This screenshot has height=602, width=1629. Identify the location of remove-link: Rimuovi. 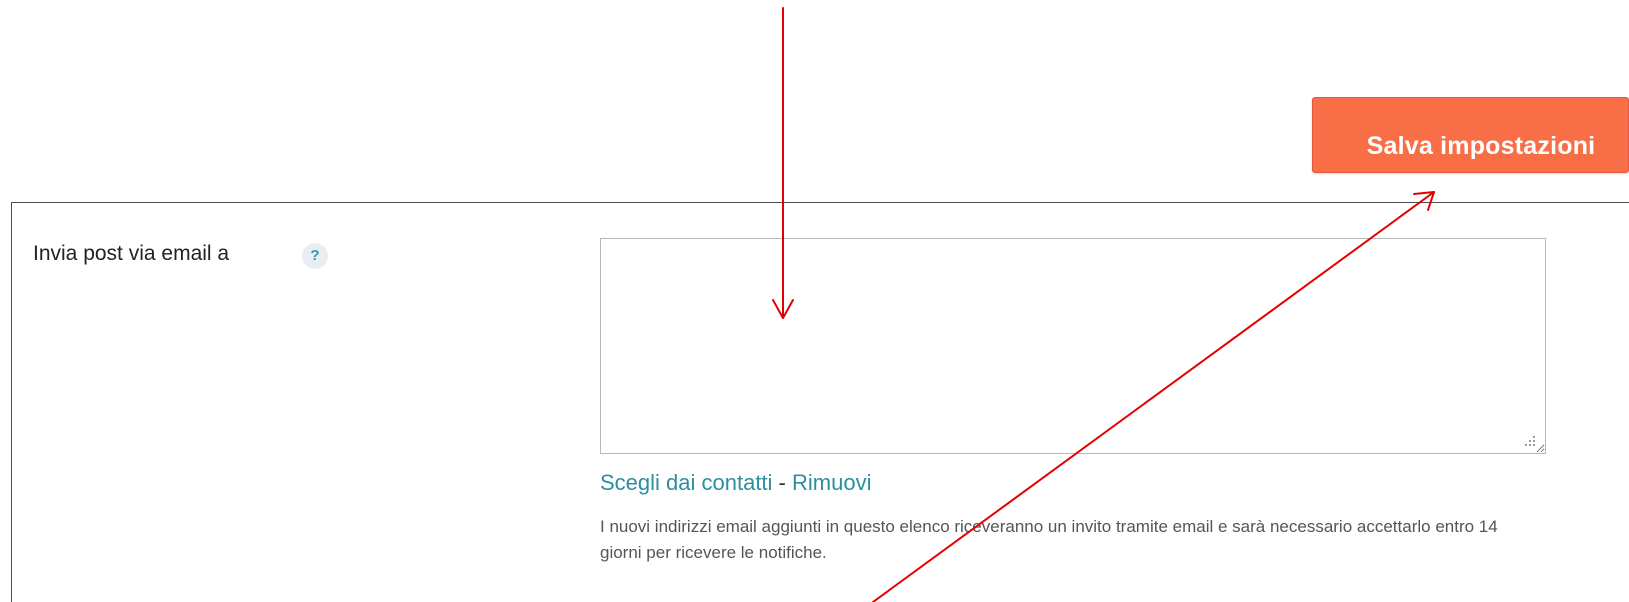
(831, 482).